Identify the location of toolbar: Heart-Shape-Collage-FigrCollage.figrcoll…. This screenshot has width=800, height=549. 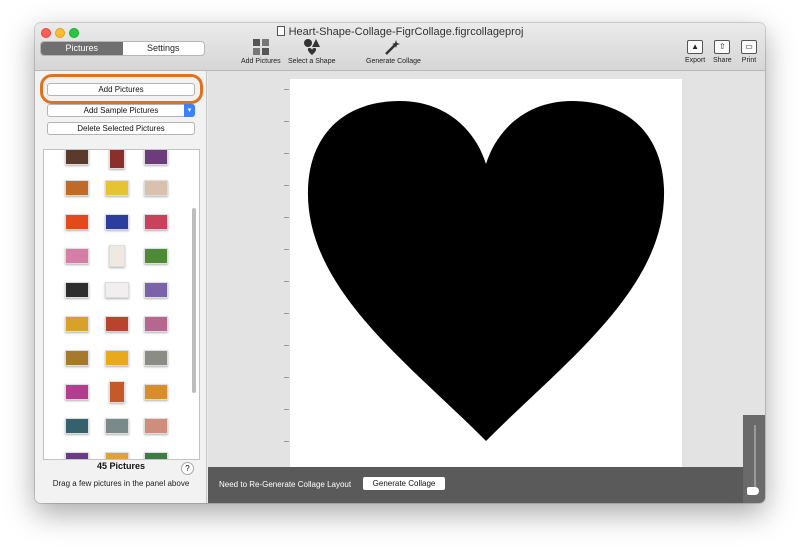
(400, 47).